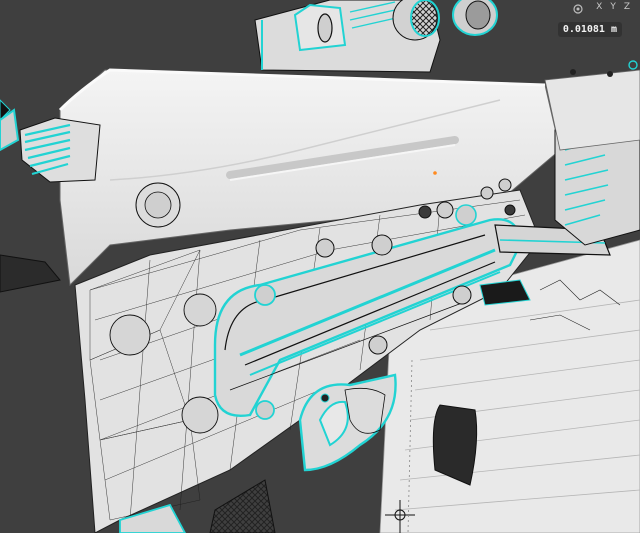 The width and height of the screenshot is (640, 533). Describe the element at coordinates (376, 36) in the screenshot. I see `top-sight-mesh` at that location.